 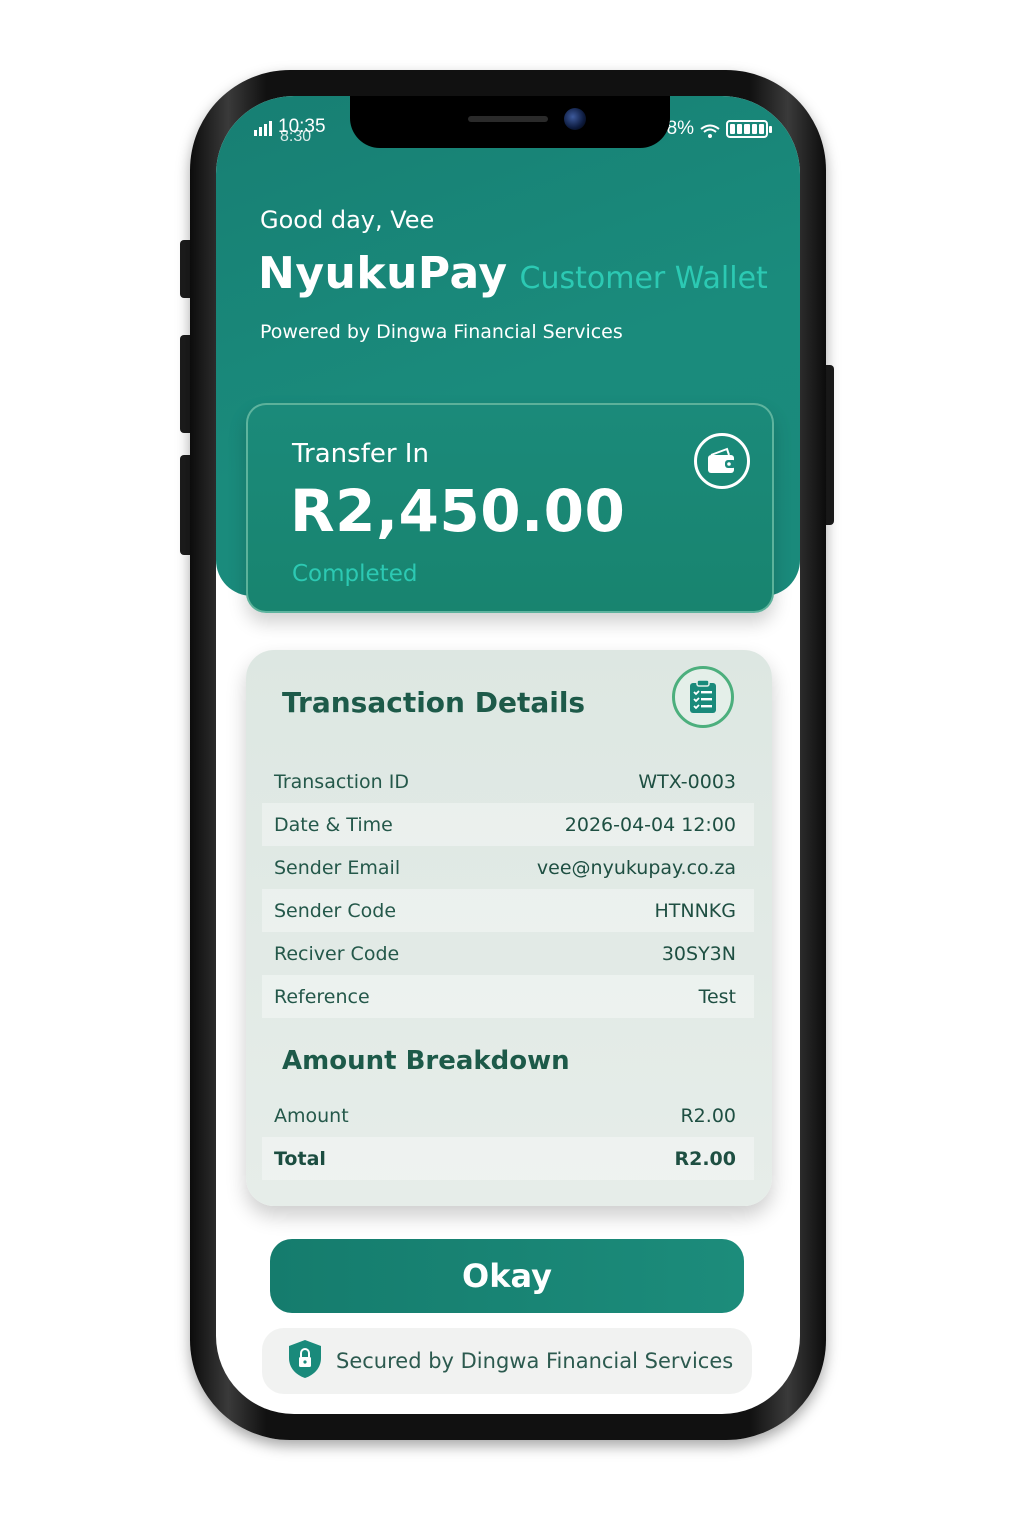 What do you see at coordinates (300, 1158) in the screenshot?
I see `breakdown-label: Total` at bounding box center [300, 1158].